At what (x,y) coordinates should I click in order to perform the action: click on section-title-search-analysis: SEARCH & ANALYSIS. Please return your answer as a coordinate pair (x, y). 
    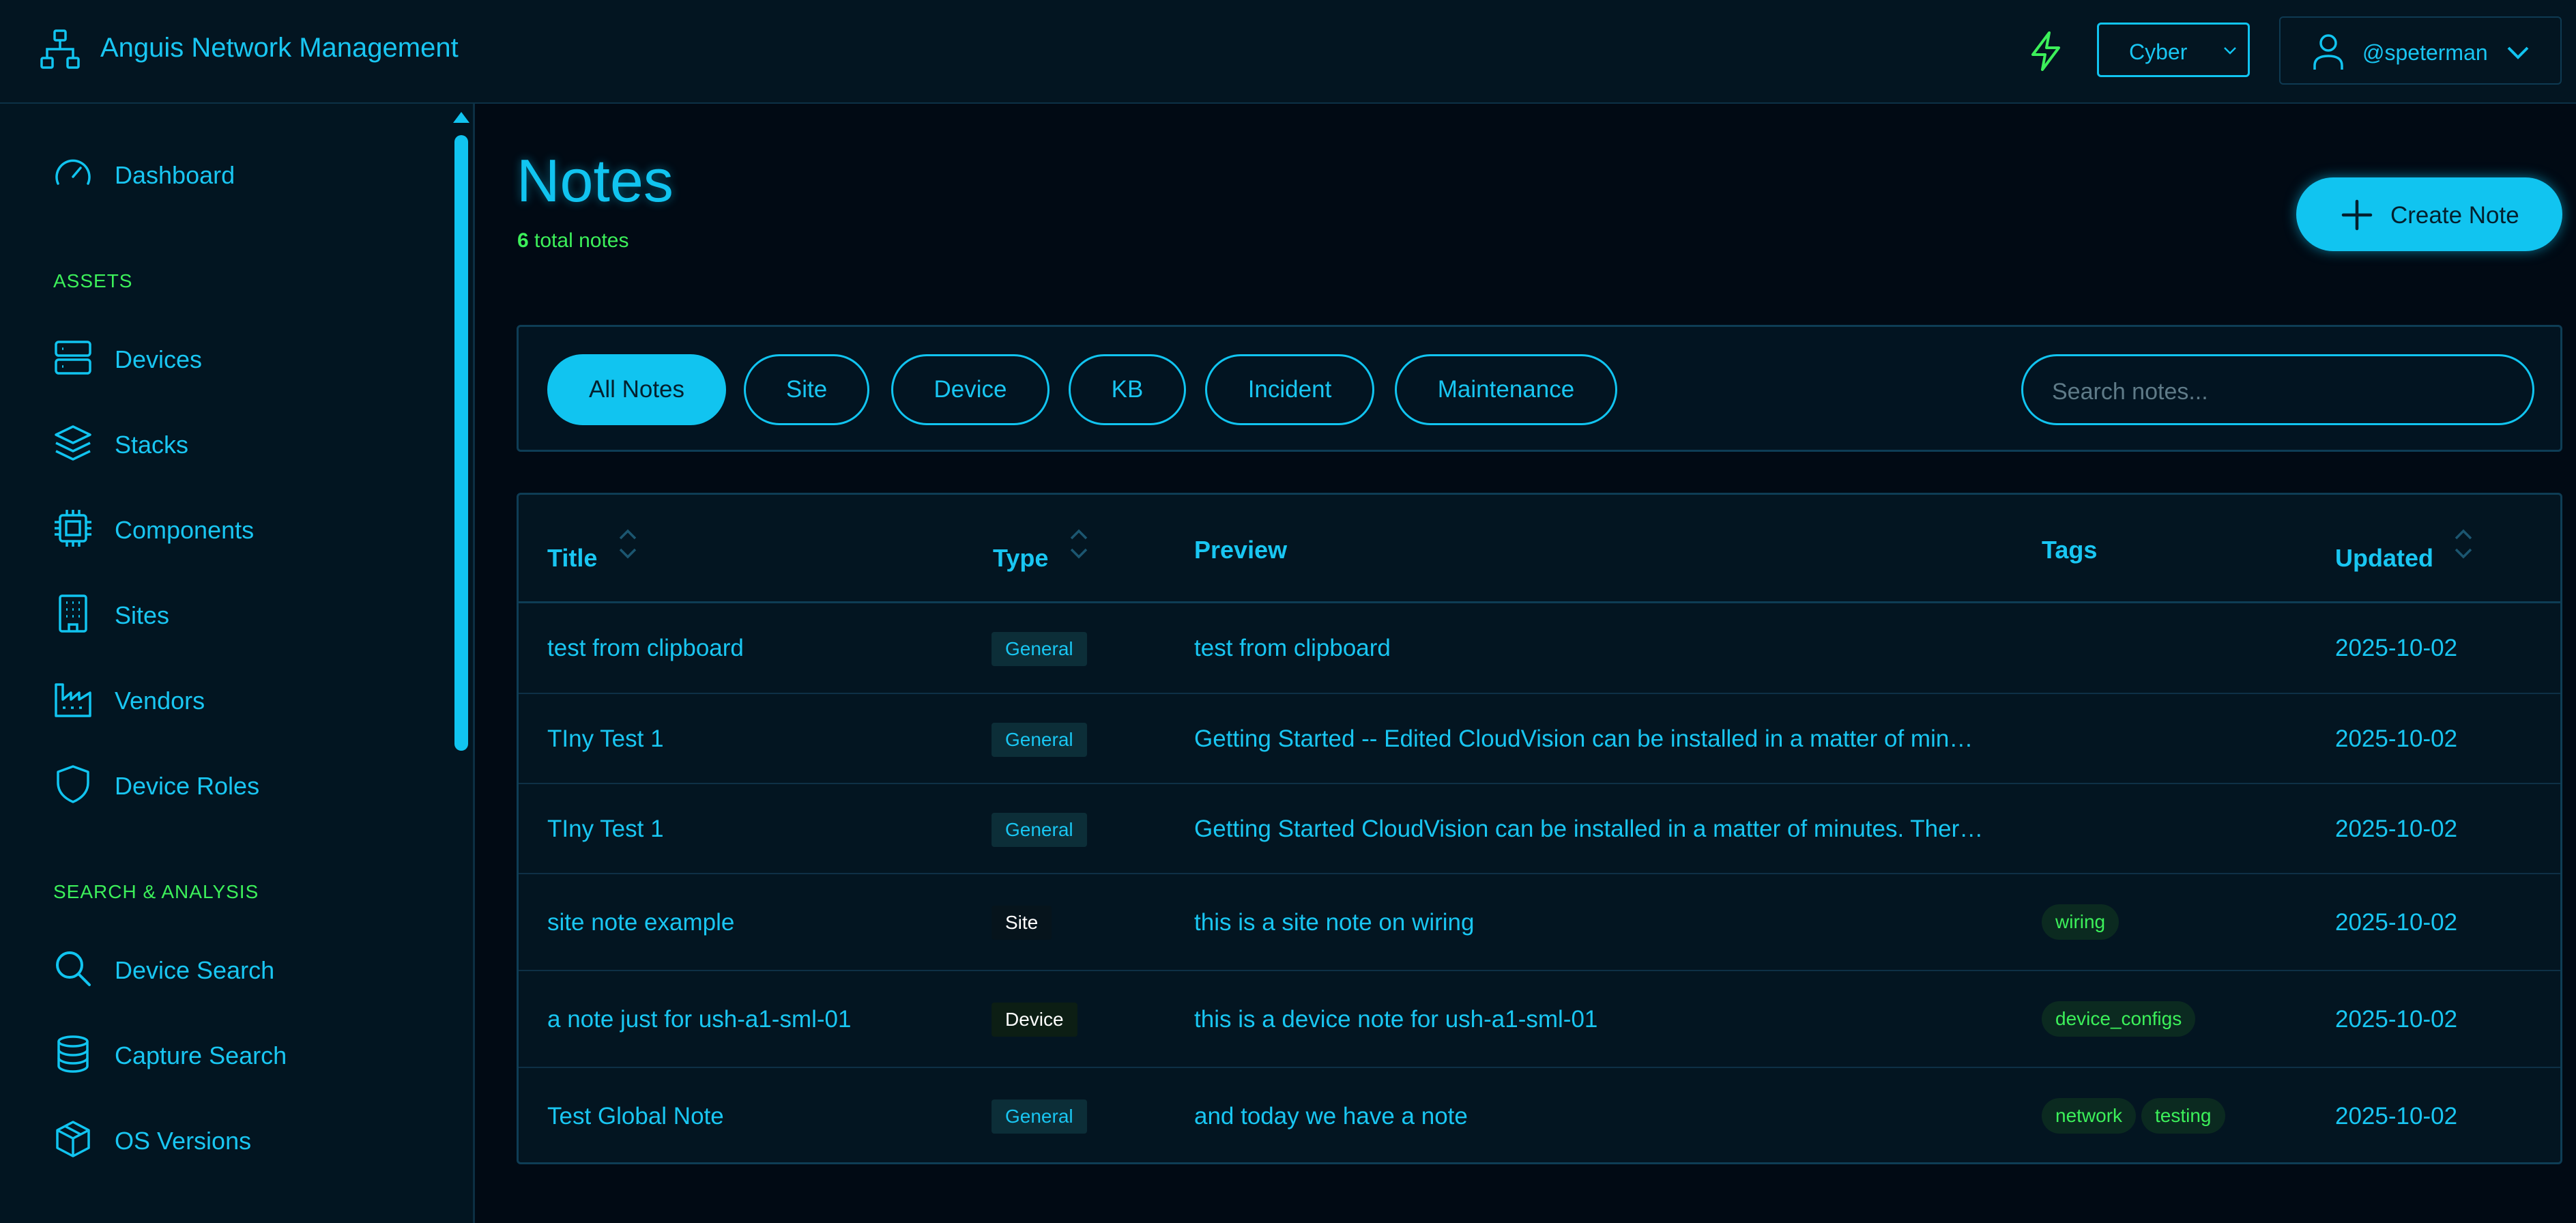
    Looking at the image, I should click on (156, 891).